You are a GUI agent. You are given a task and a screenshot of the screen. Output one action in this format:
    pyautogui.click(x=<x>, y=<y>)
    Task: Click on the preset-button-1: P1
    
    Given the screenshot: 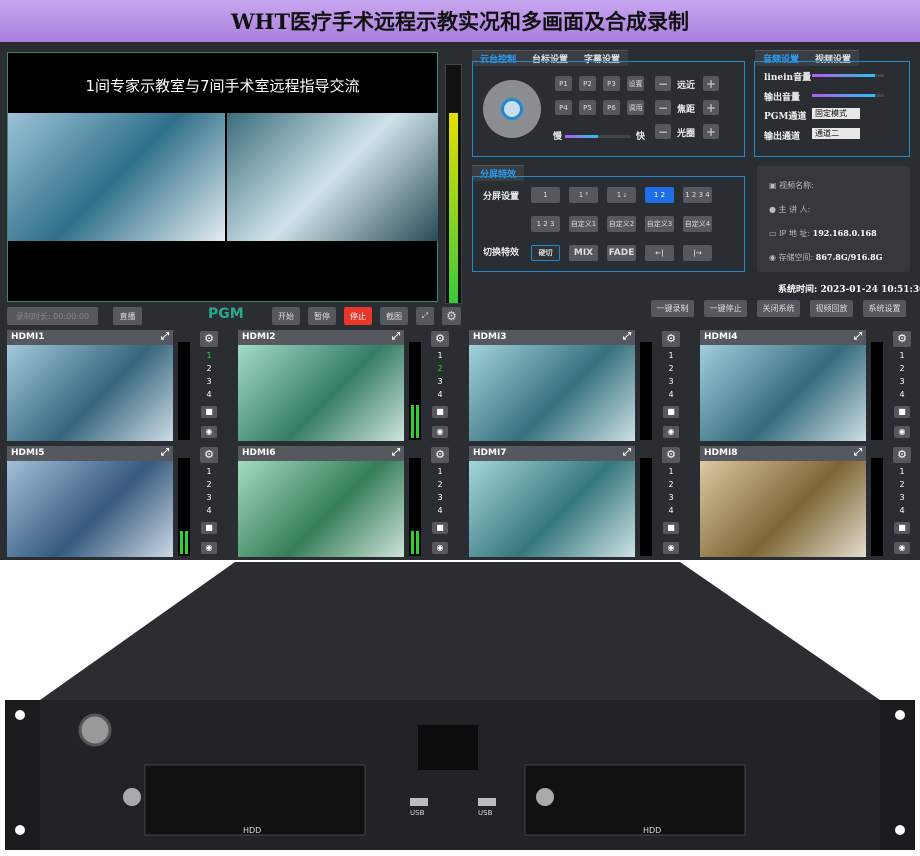 What is the action you would take?
    pyautogui.click(x=563, y=83)
    